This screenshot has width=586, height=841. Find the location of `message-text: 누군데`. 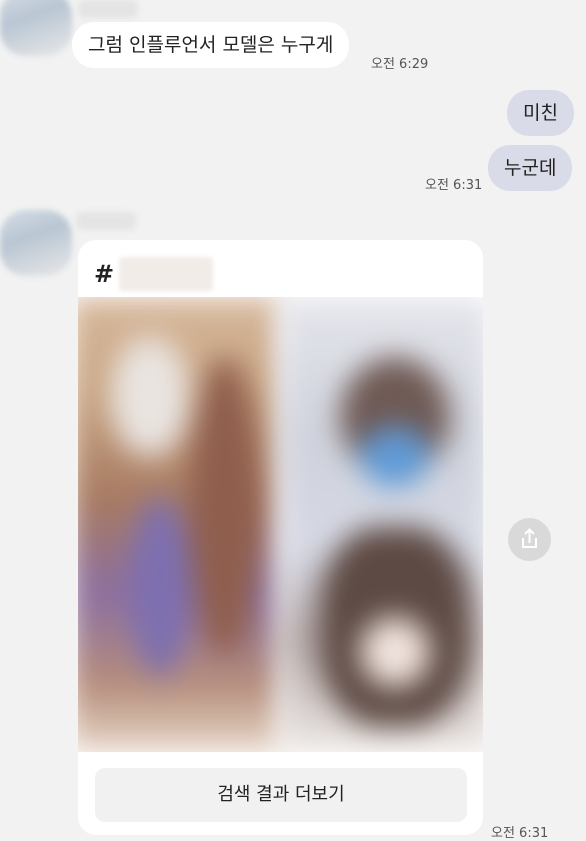

message-text: 누군데 is located at coordinates (530, 168).